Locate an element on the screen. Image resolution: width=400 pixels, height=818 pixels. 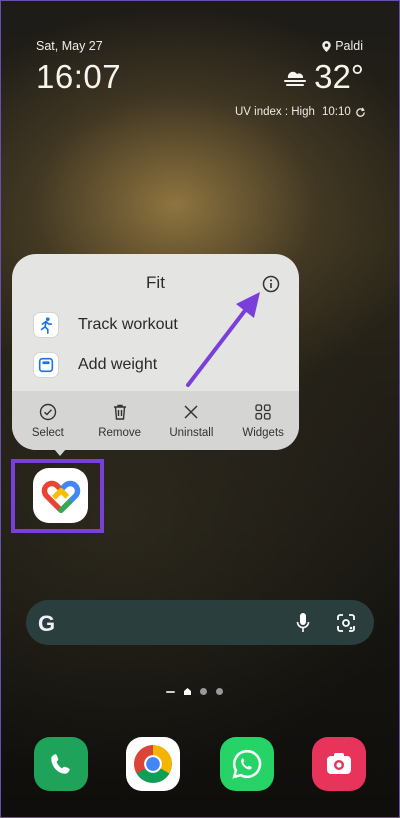
remove-button: Remove is located at coordinates (120, 420).